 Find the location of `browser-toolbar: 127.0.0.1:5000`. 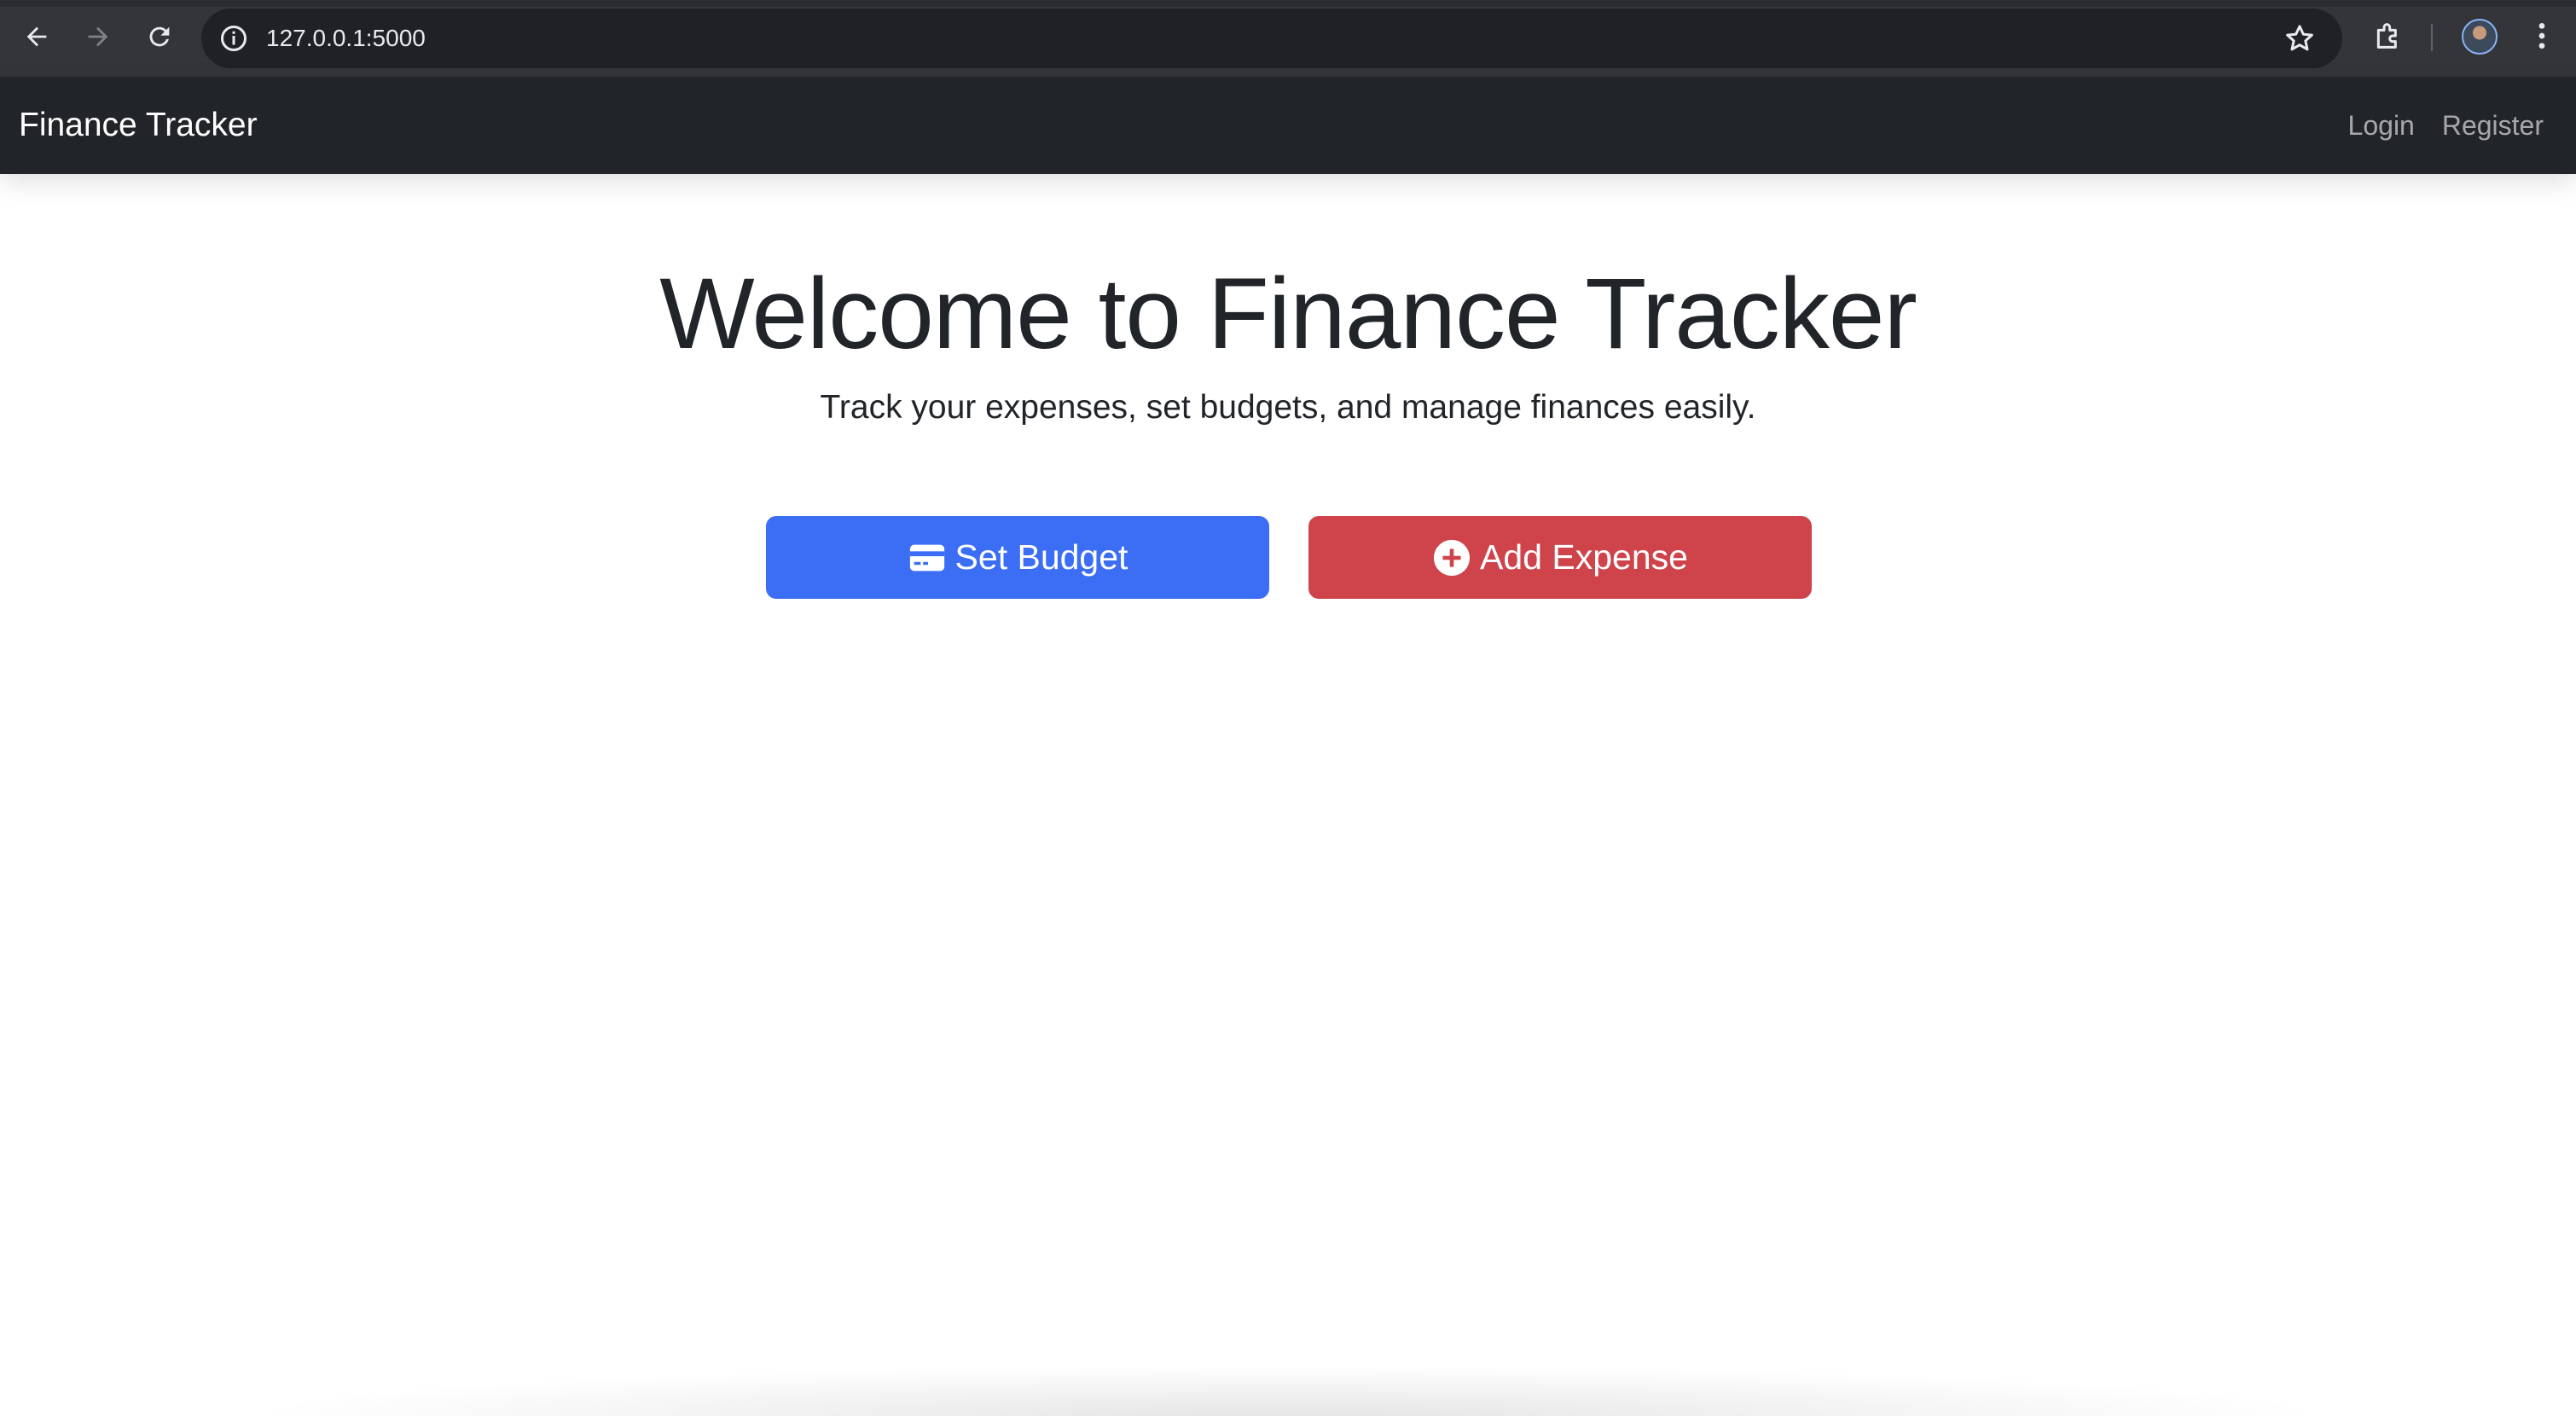

browser-toolbar: 127.0.0.1:5000 is located at coordinates (1288, 38).